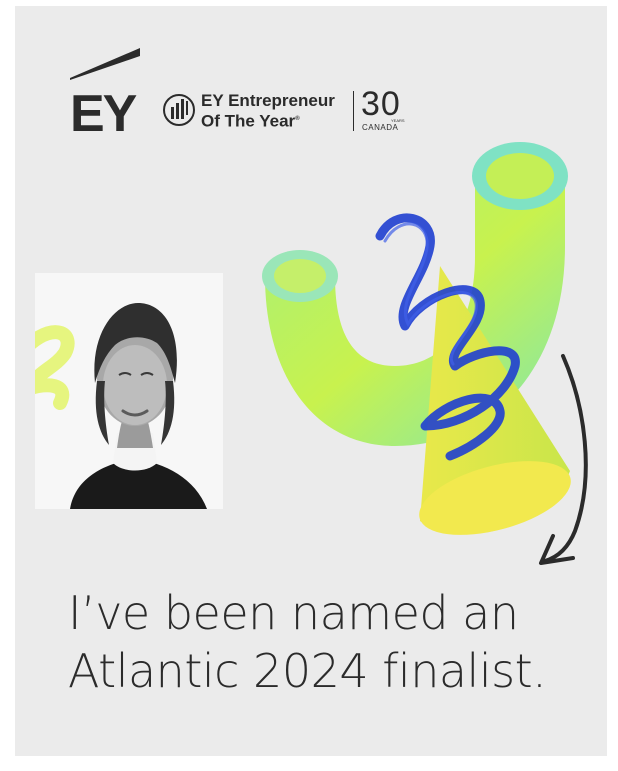 The width and height of the screenshot is (618, 771). What do you see at coordinates (129, 391) in the screenshot?
I see `finalist-portrait` at bounding box center [129, 391].